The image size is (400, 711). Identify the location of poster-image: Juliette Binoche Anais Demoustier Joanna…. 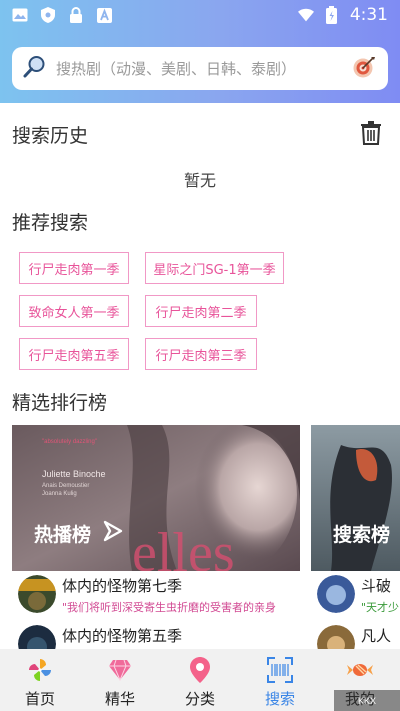
(156, 498).